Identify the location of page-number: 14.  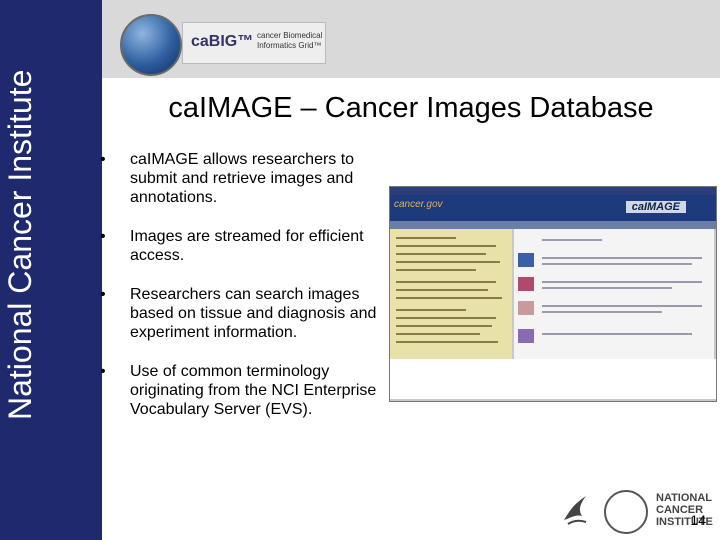
(698, 520).